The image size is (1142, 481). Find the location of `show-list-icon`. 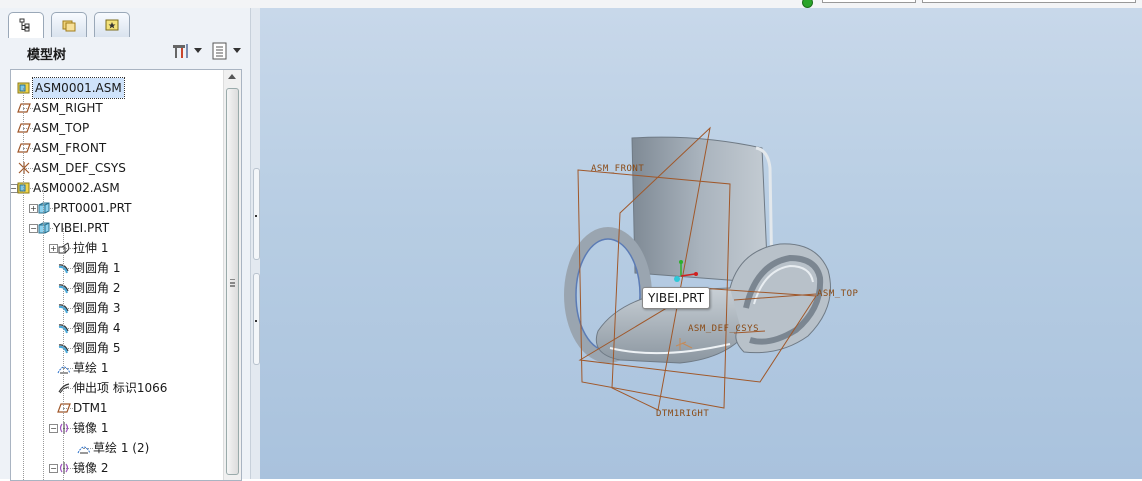

show-list-icon is located at coordinates (219, 51).